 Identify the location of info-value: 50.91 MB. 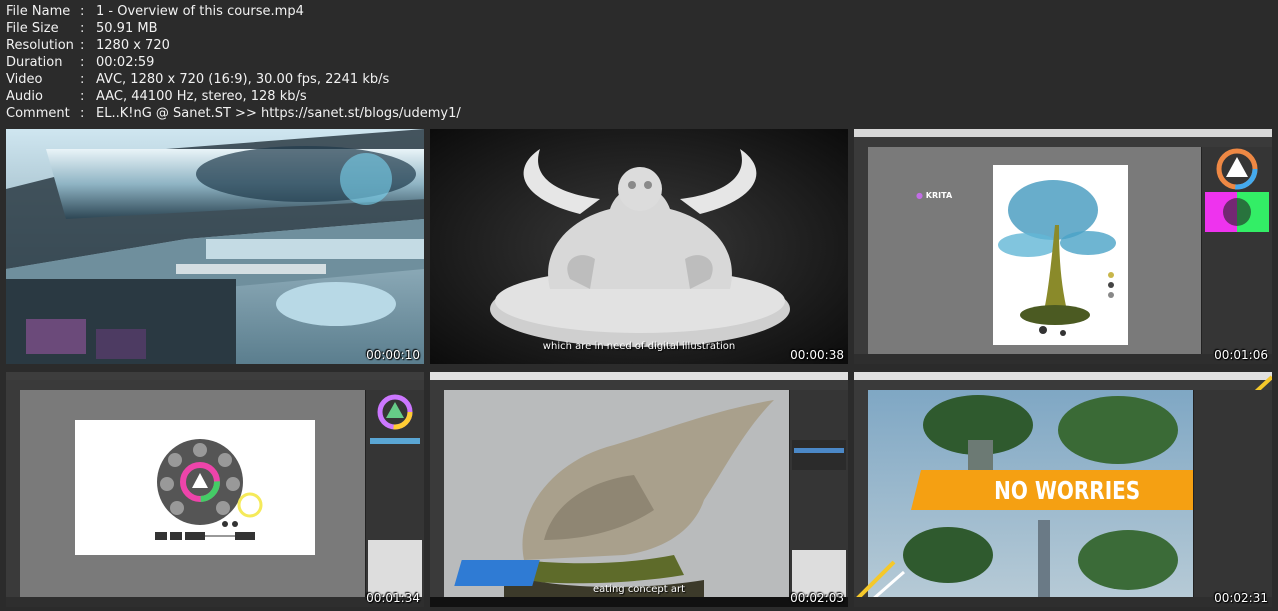
(127, 28).